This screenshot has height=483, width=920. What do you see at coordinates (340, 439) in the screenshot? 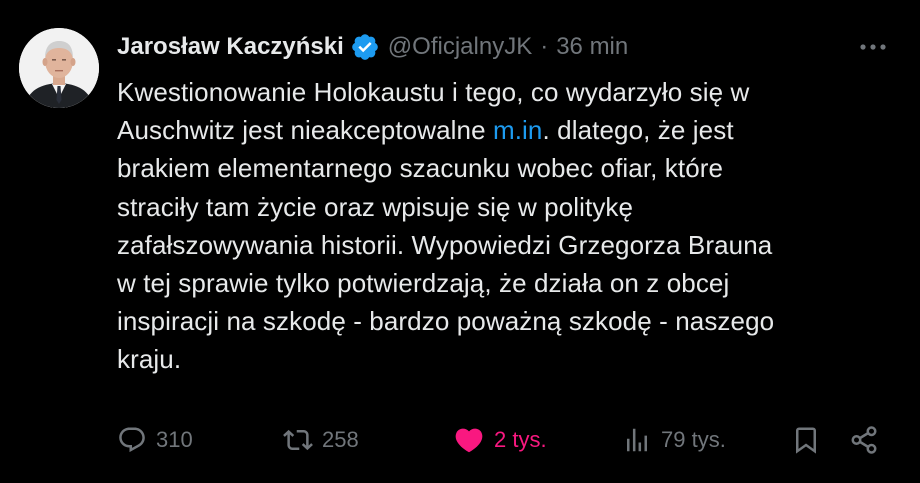
I see `retweet-count: 258` at bounding box center [340, 439].